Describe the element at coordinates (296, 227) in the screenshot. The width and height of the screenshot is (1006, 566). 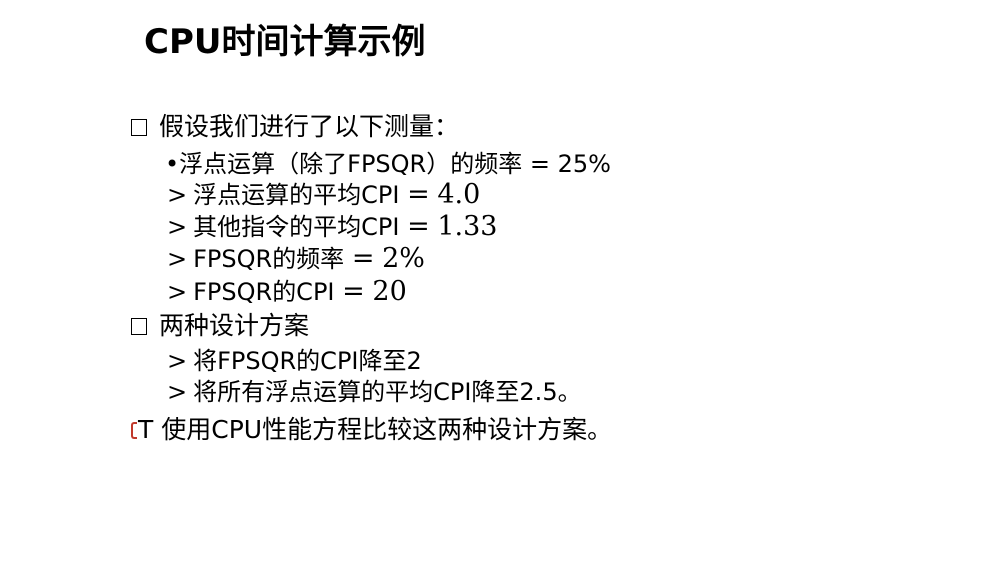
I see `sub-item-text: 其他指令的平均CPI` at that location.